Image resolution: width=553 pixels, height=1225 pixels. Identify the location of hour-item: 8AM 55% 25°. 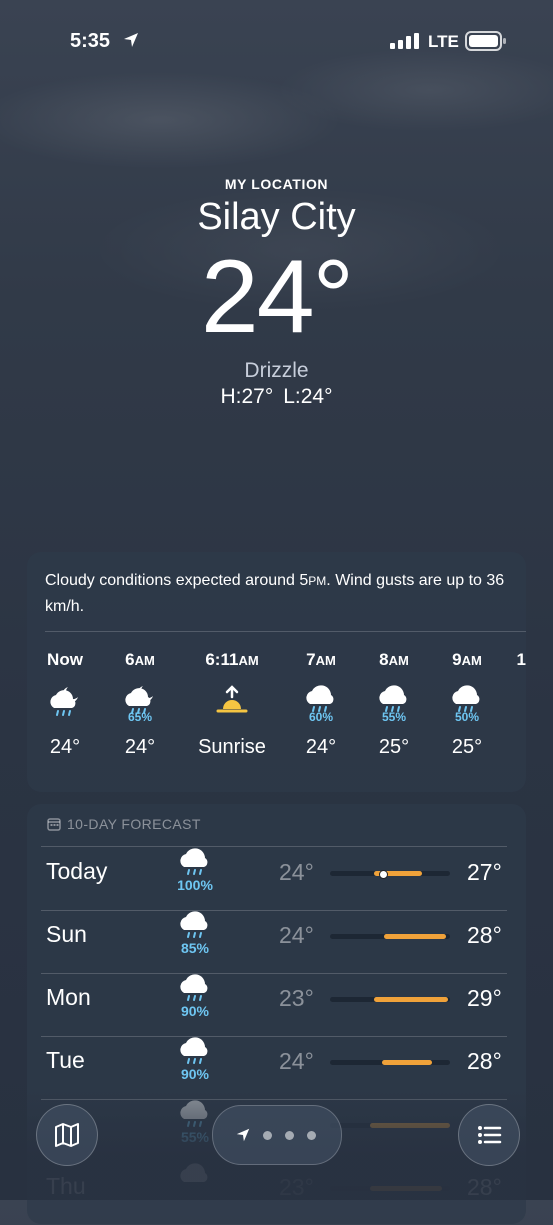
(394, 704).